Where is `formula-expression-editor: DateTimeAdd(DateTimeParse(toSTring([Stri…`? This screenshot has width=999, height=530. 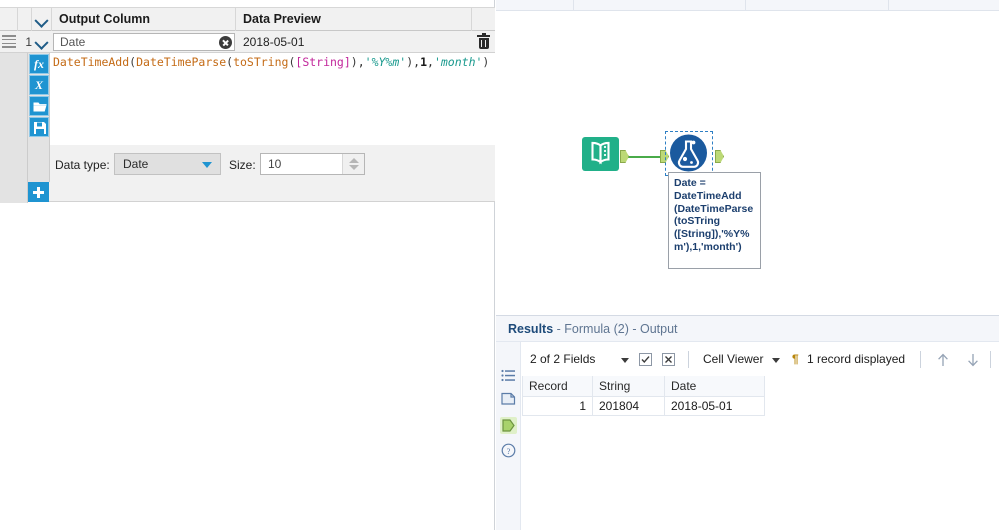
formula-expression-editor: DateTimeAdd(DateTimeParse(toSTring([Stri… is located at coordinates (272, 99).